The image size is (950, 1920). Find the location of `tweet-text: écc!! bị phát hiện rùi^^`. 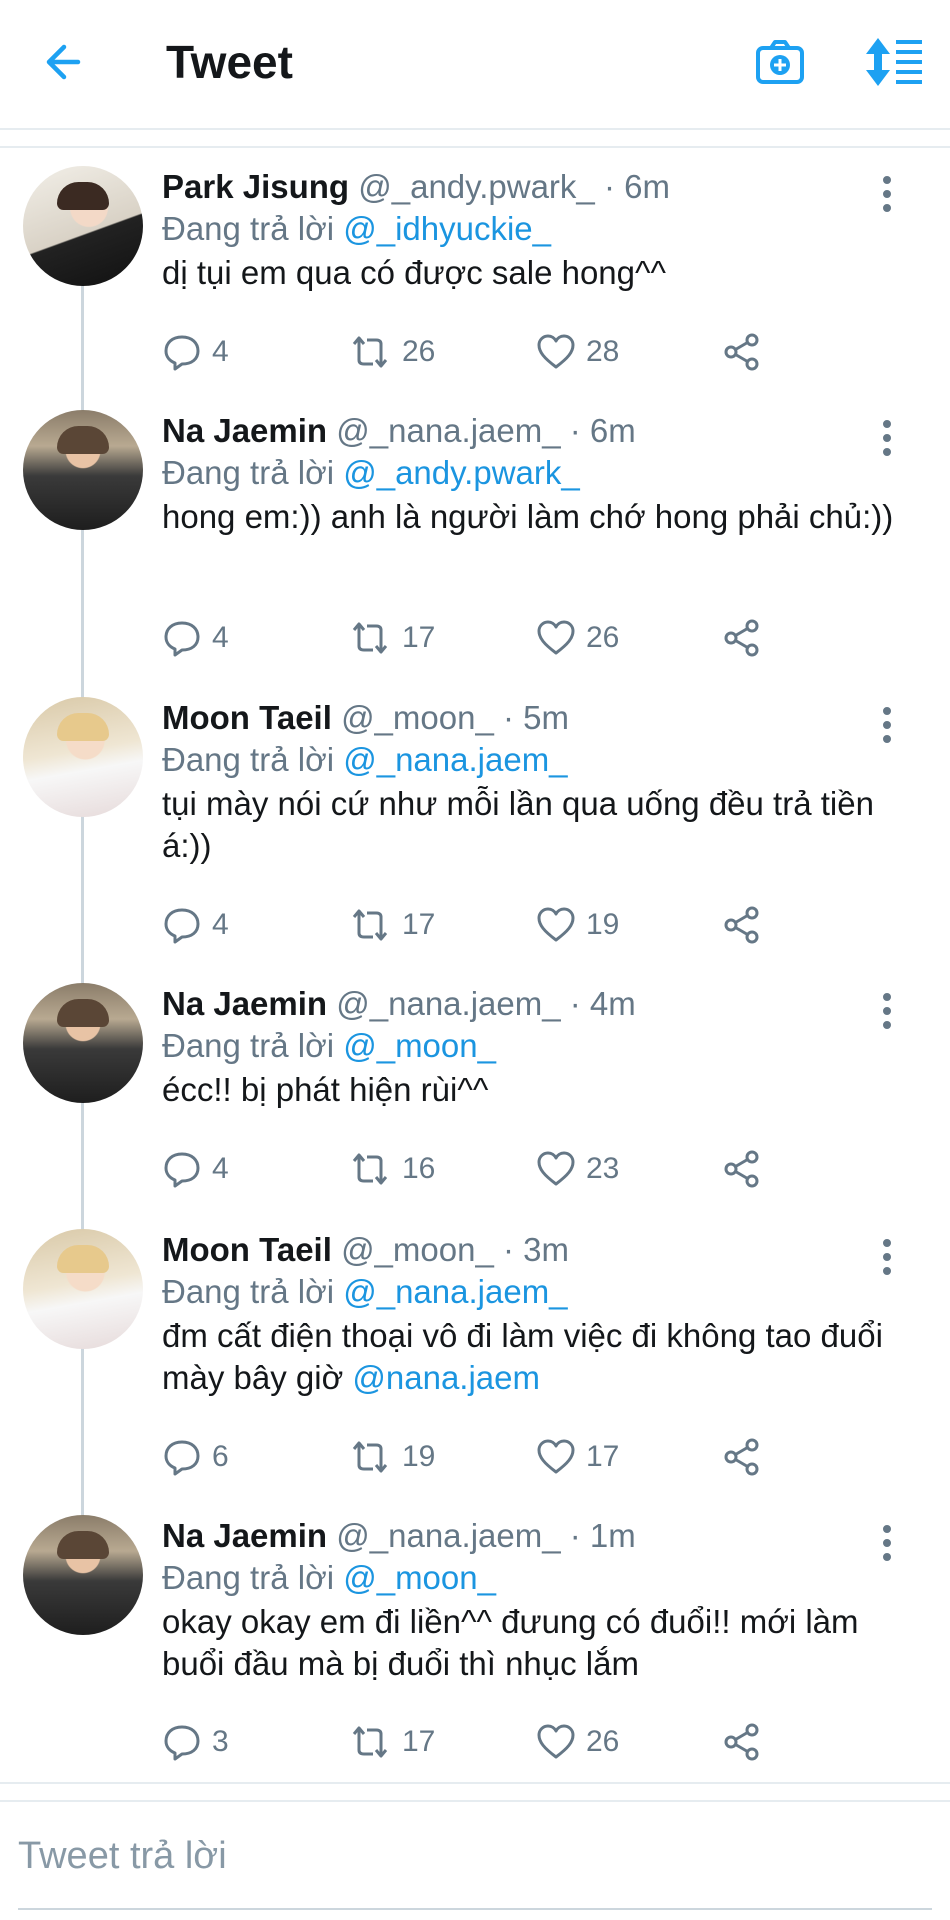

tweet-text: écc!! bị phát hiện rùi^^ is located at coordinates (325, 1089).